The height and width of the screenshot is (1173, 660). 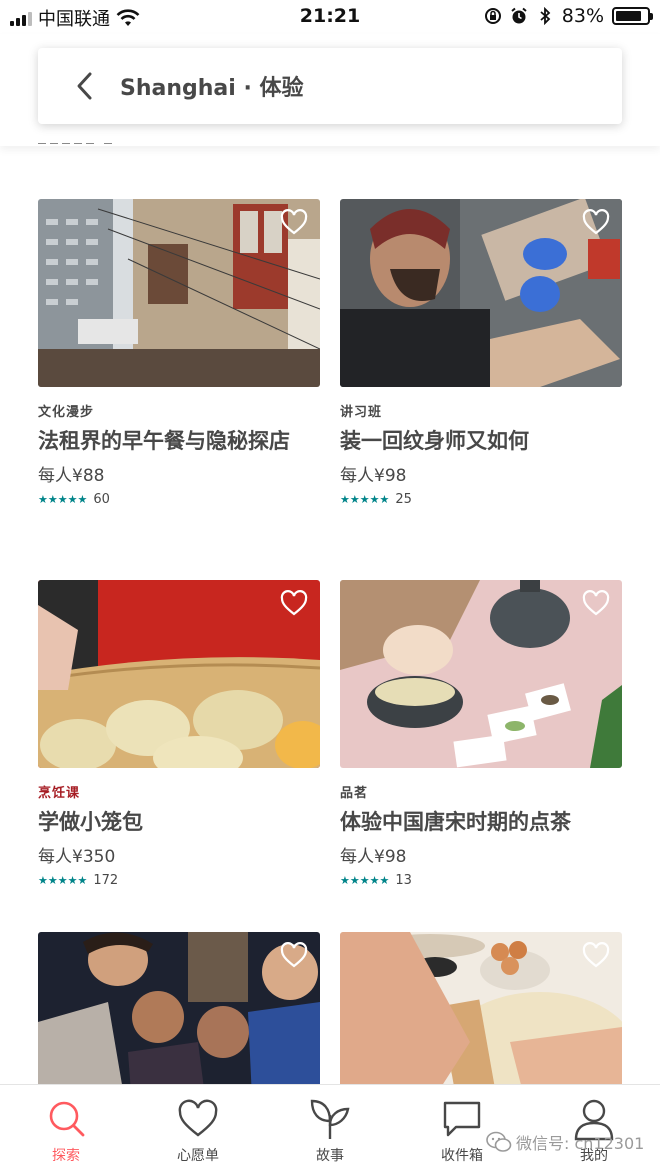 I want to click on status-right: 83%, so click(x=568, y=16).